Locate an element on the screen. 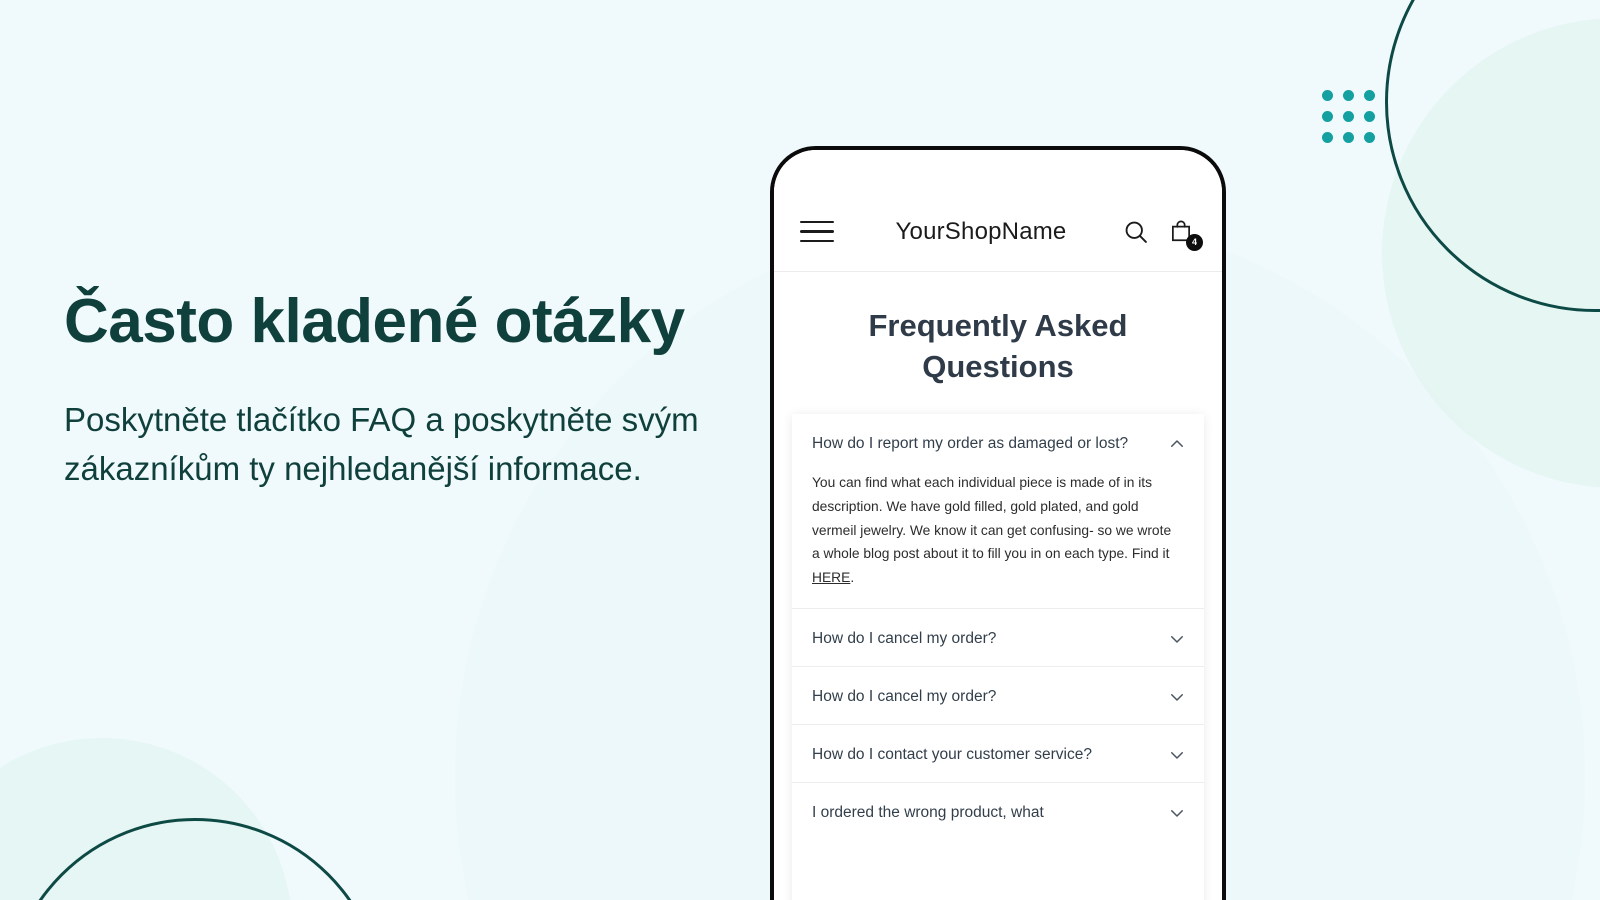 The image size is (1600, 900). faq-item-header: How do I contact your customer service? is located at coordinates (998, 753).